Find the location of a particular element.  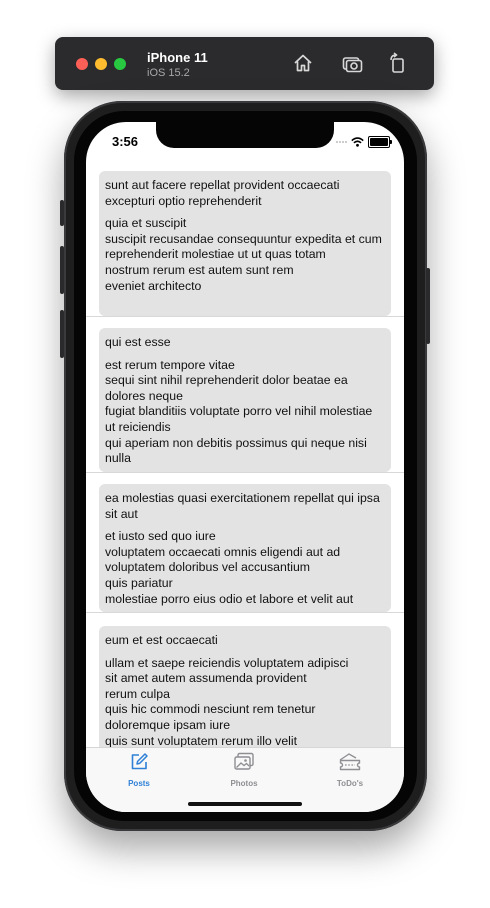

tab-label: Posts is located at coordinates (139, 783).